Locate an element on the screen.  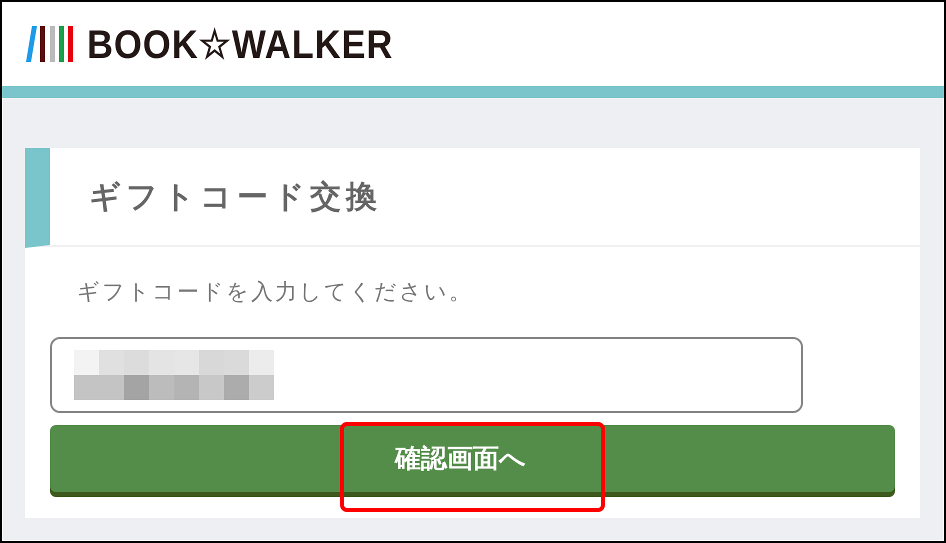
logo: BOOK☆WALKER is located at coordinates (240, 44).